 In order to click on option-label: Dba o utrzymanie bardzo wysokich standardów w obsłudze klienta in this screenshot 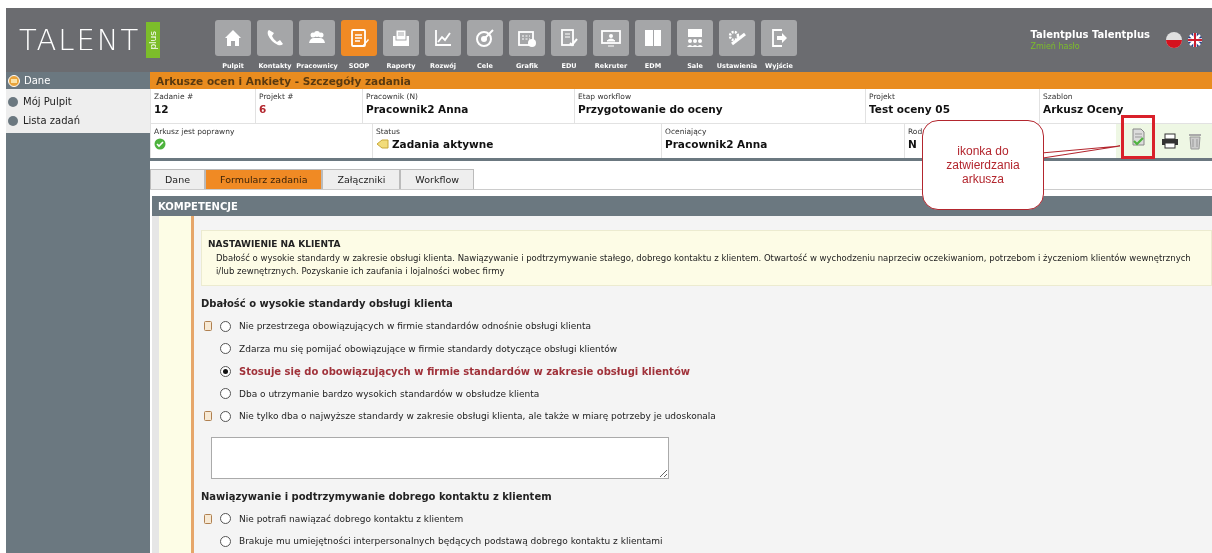, I will do `click(389, 393)`.